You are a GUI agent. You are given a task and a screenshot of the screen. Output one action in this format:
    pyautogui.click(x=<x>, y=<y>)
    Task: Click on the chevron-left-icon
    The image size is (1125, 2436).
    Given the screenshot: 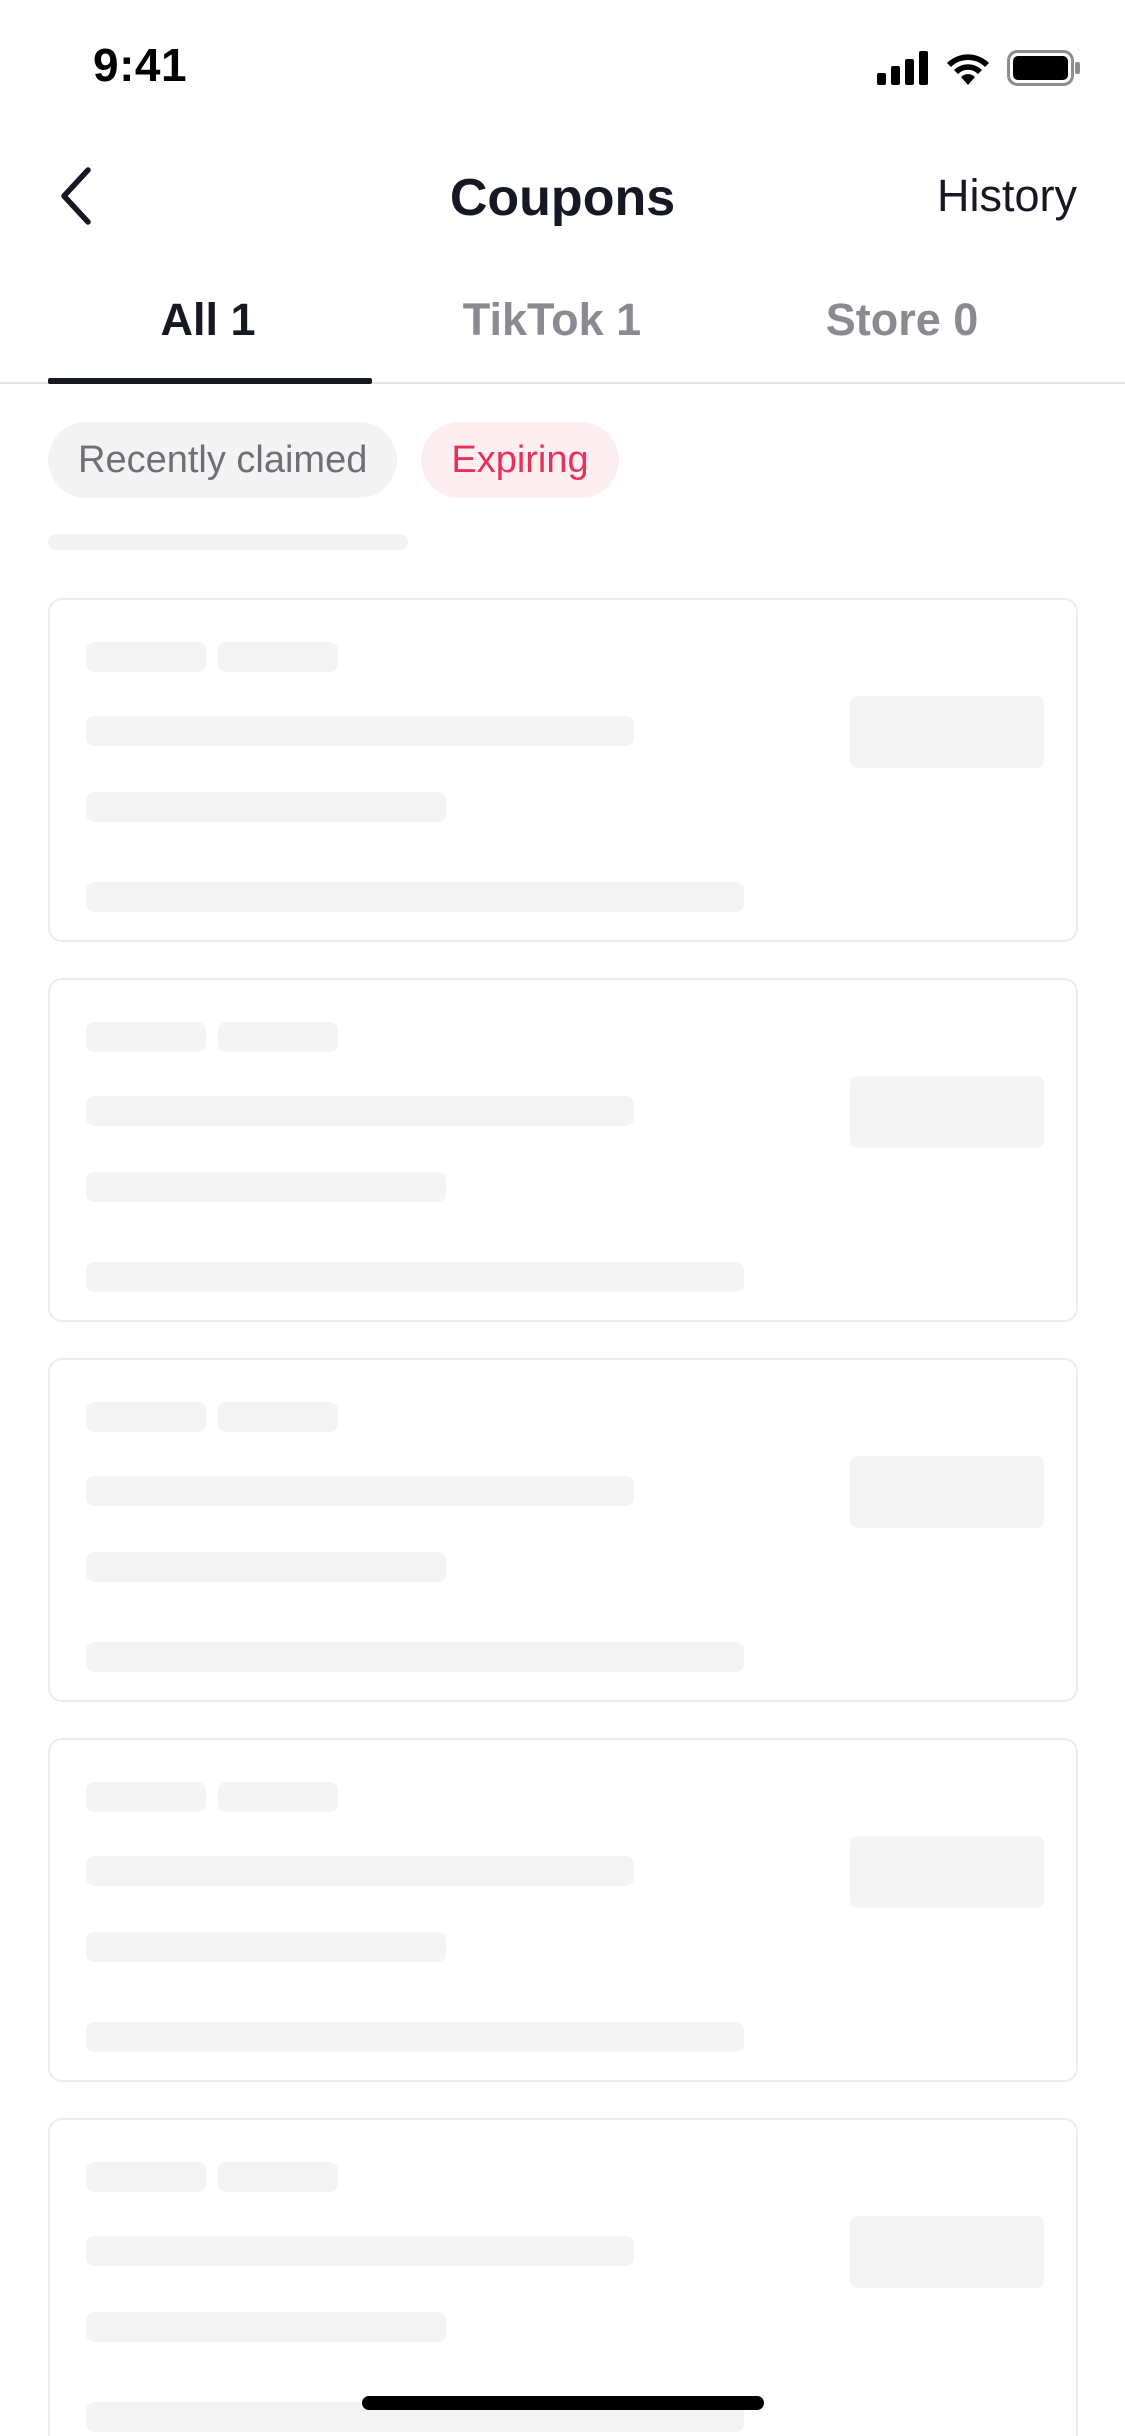 What is the action you would take?
    pyautogui.click(x=76, y=196)
    